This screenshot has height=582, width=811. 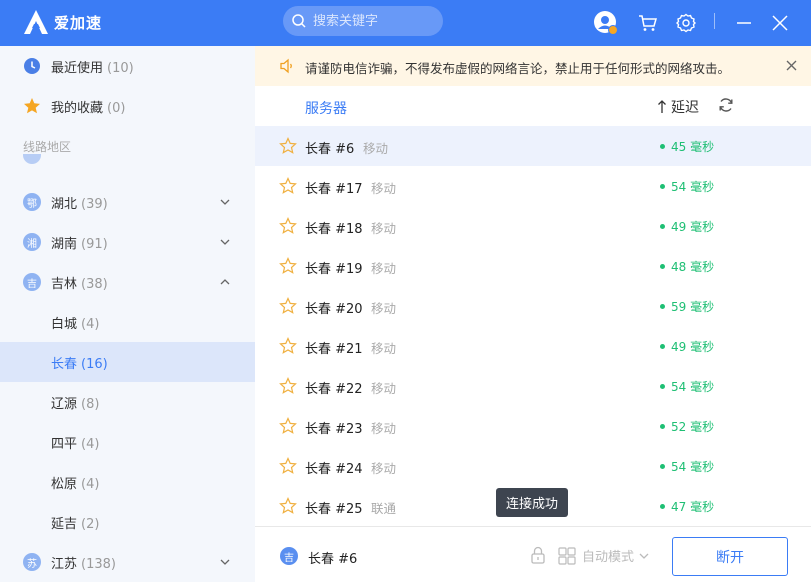 I want to click on server-name: 长春 #21, so click(x=334, y=349).